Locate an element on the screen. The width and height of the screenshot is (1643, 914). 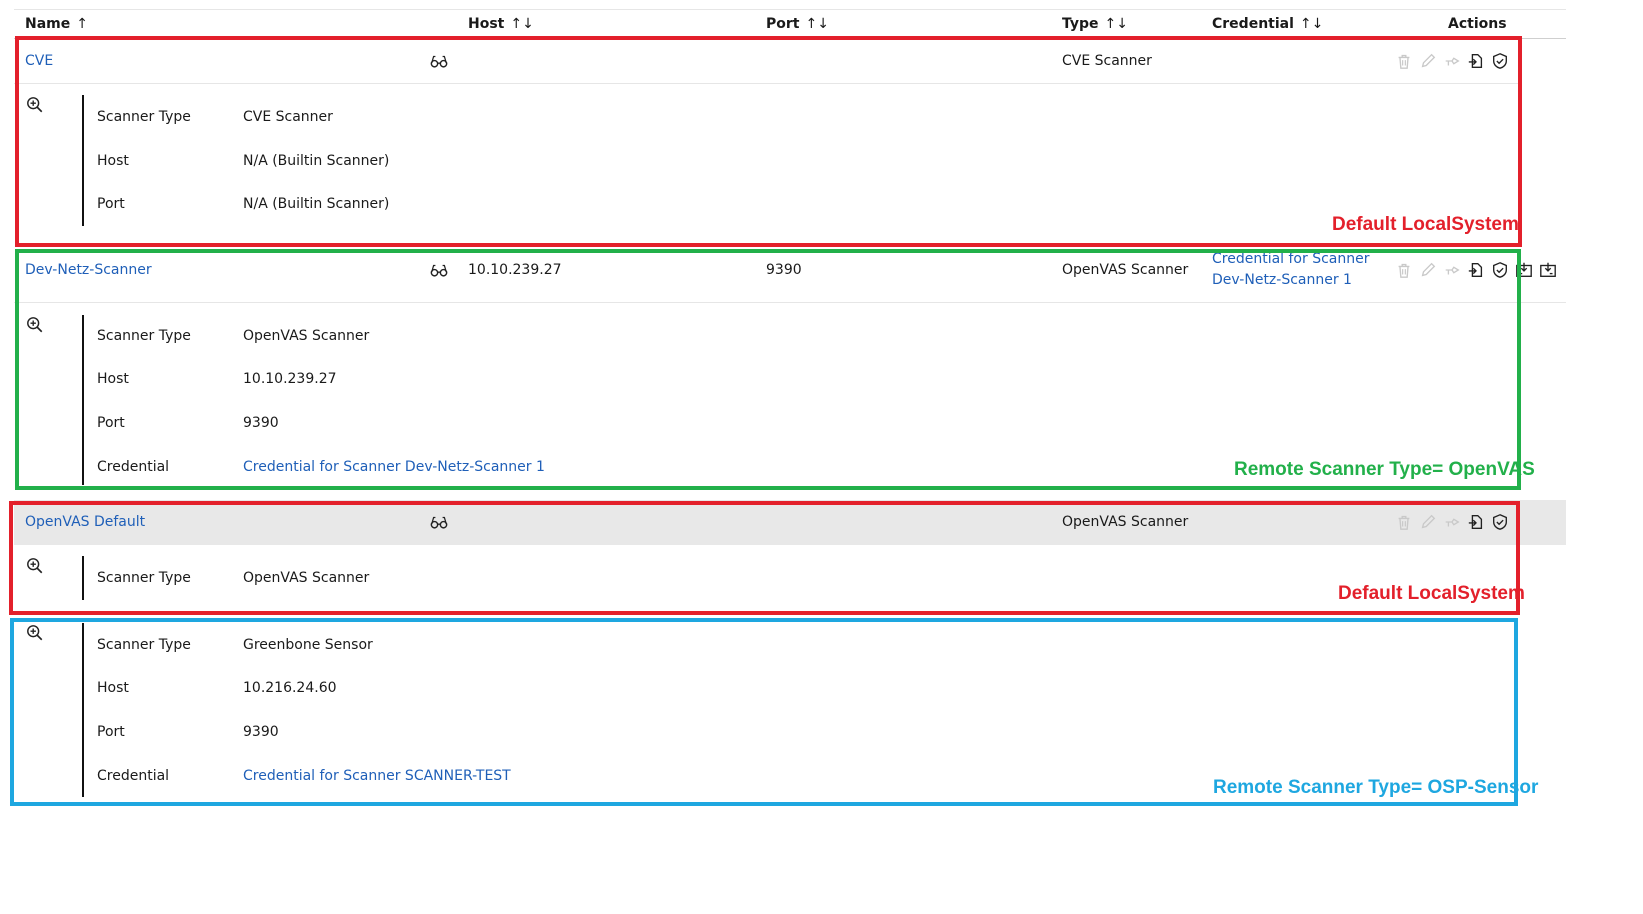
column-header-type: Type ↑↓ is located at coordinates (1095, 24).